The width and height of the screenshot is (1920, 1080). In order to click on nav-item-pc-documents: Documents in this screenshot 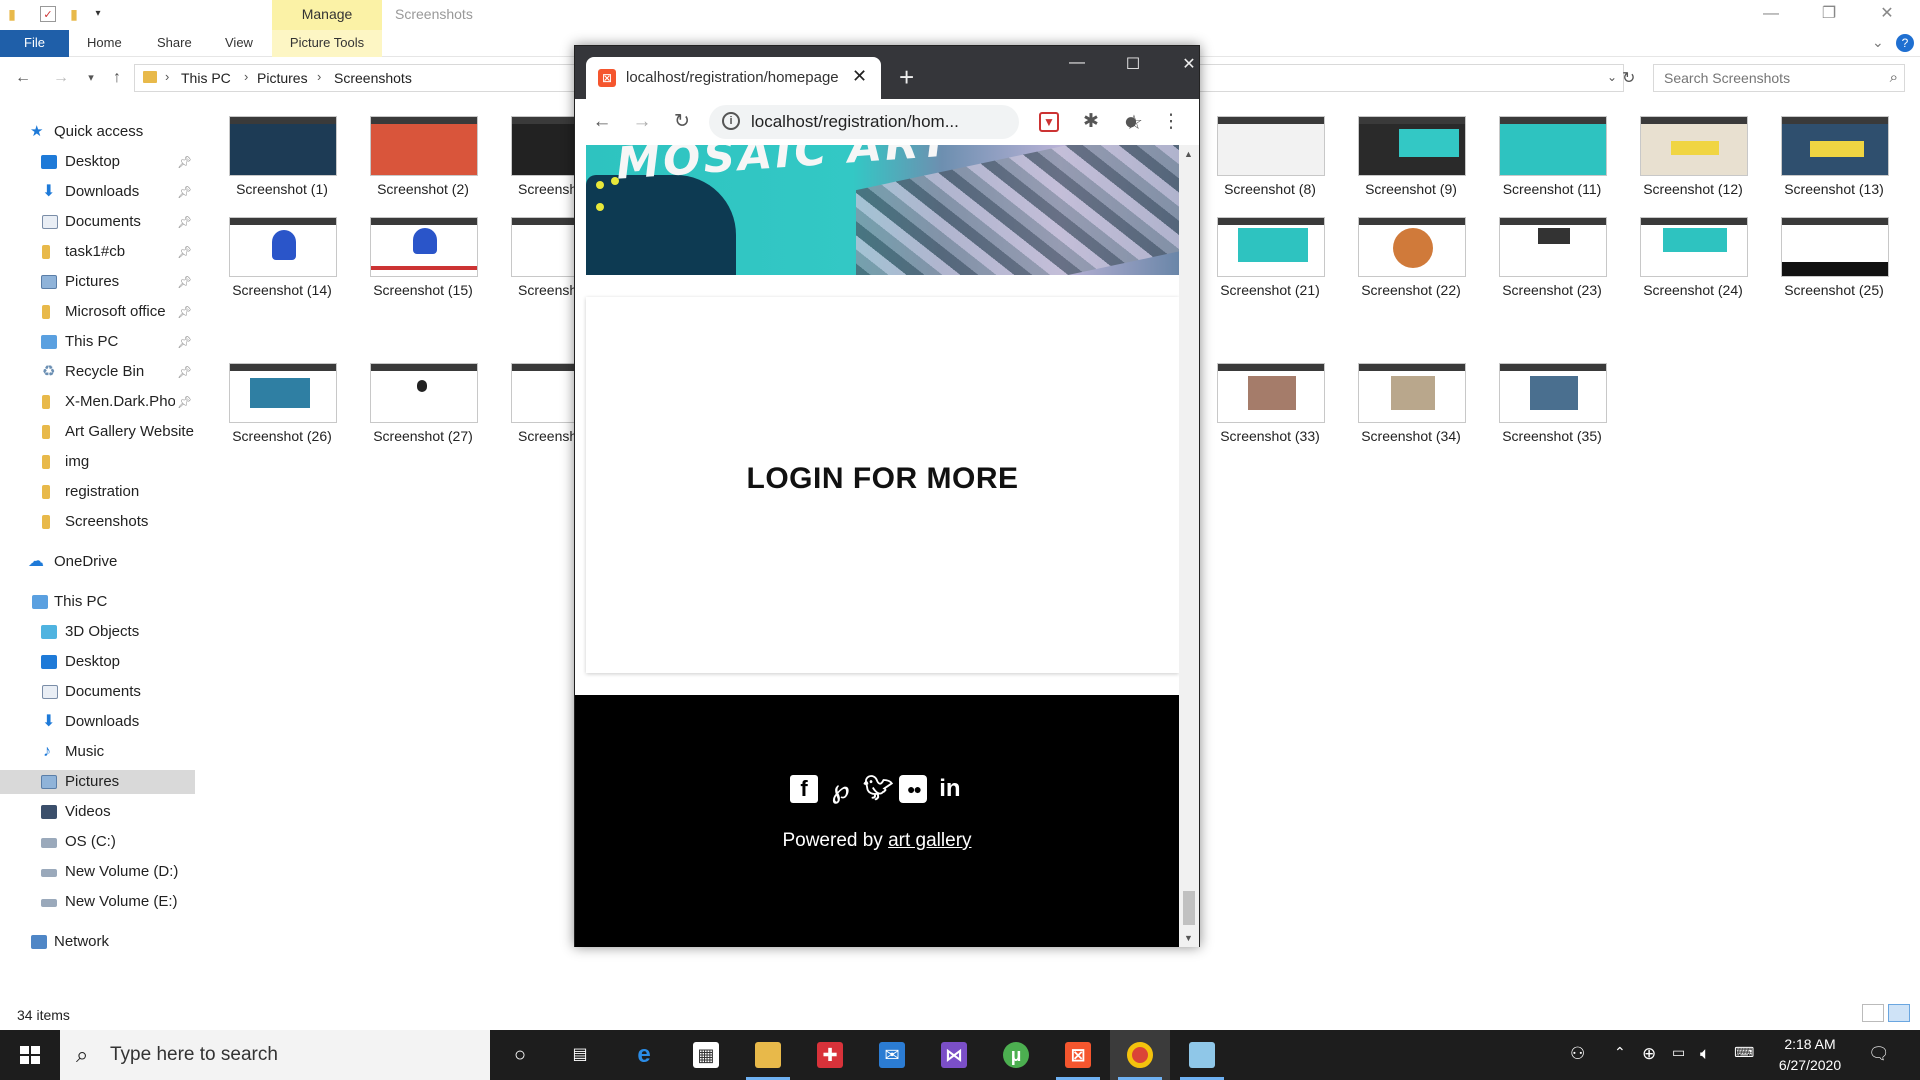, I will do `click(97, 692)`.